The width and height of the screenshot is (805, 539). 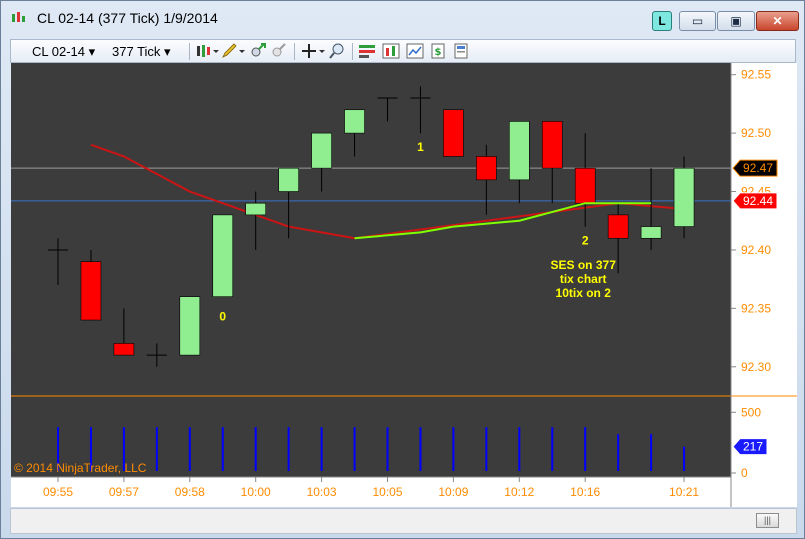 What do you see at coordinates (124, 492) in the screenshot?
I see `time-tick-label: 09:57` at bounding box center [124, 492].